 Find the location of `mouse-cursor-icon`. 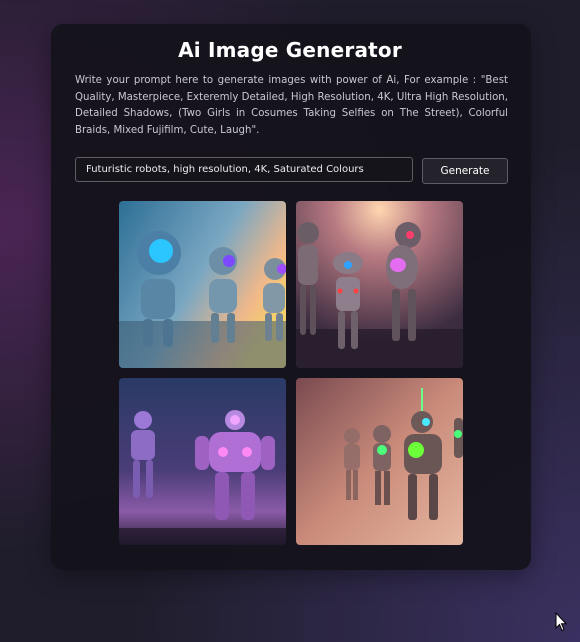

mouse-cursor-icon is located at coordinates (561, 622).